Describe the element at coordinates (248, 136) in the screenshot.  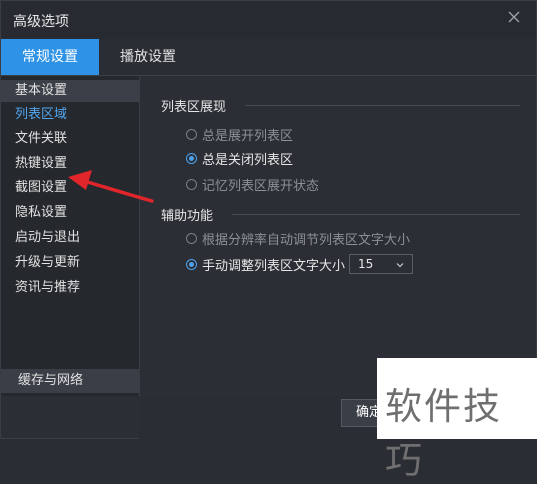
I see `option-label: 总是展开列表区` at that location.